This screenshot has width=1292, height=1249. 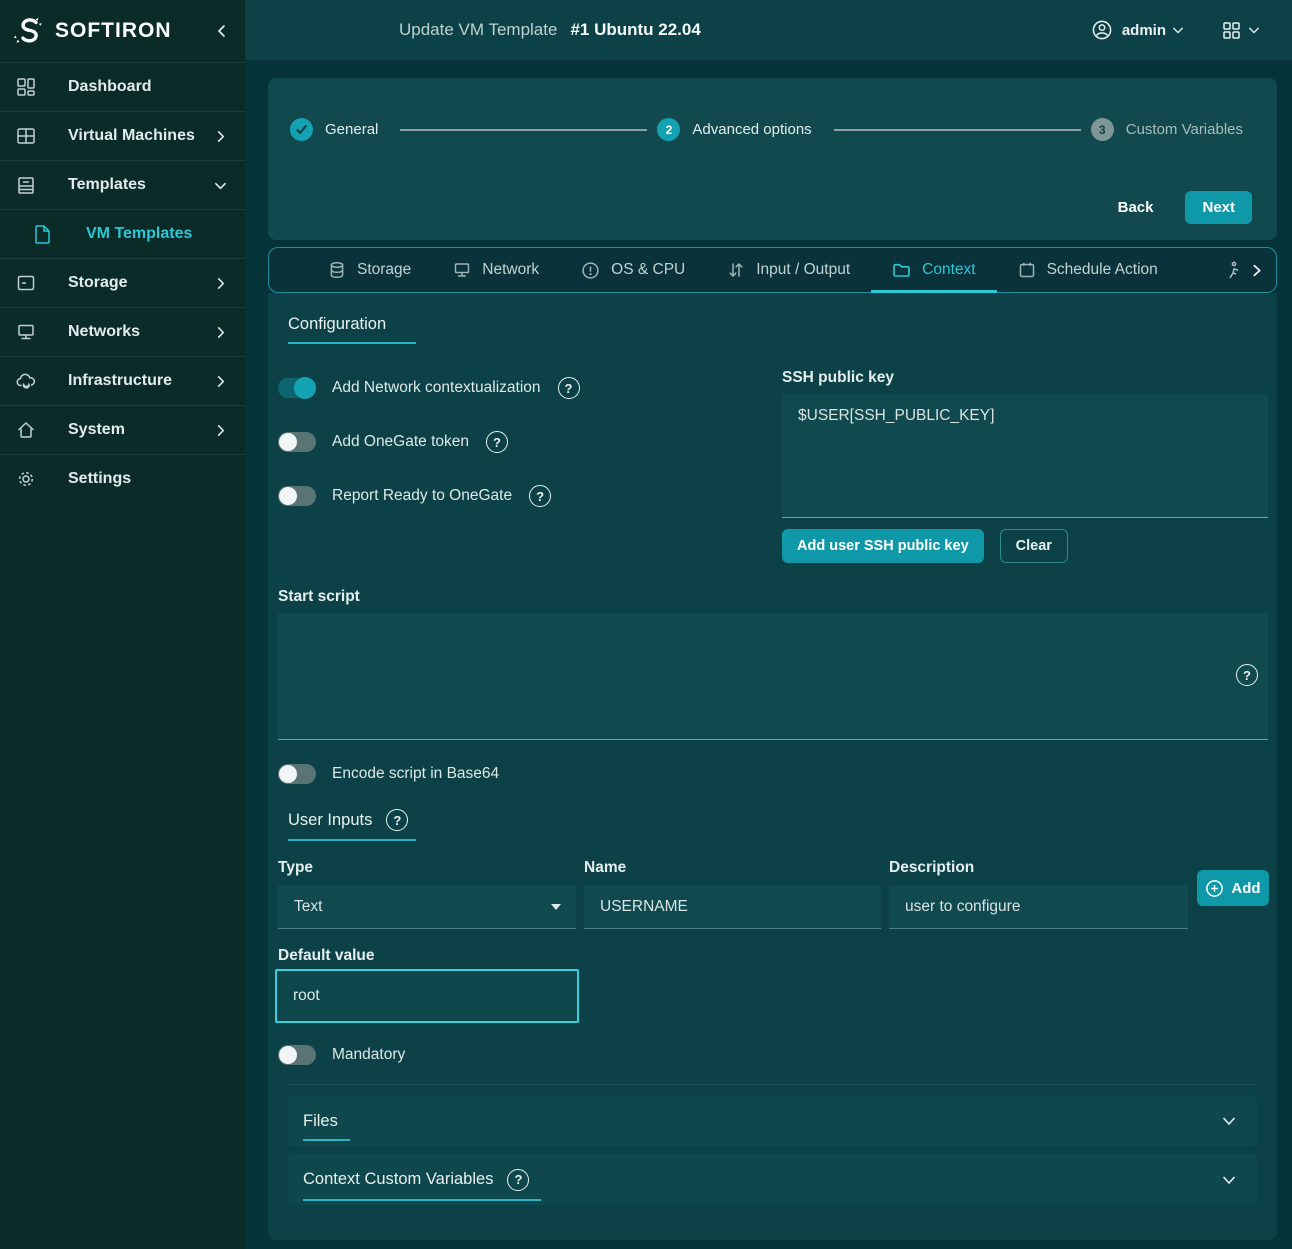 What do you see at coordinates (590, 270) in the screenshot?
I see `info-circle-icon` at bounding box center [590, 270].